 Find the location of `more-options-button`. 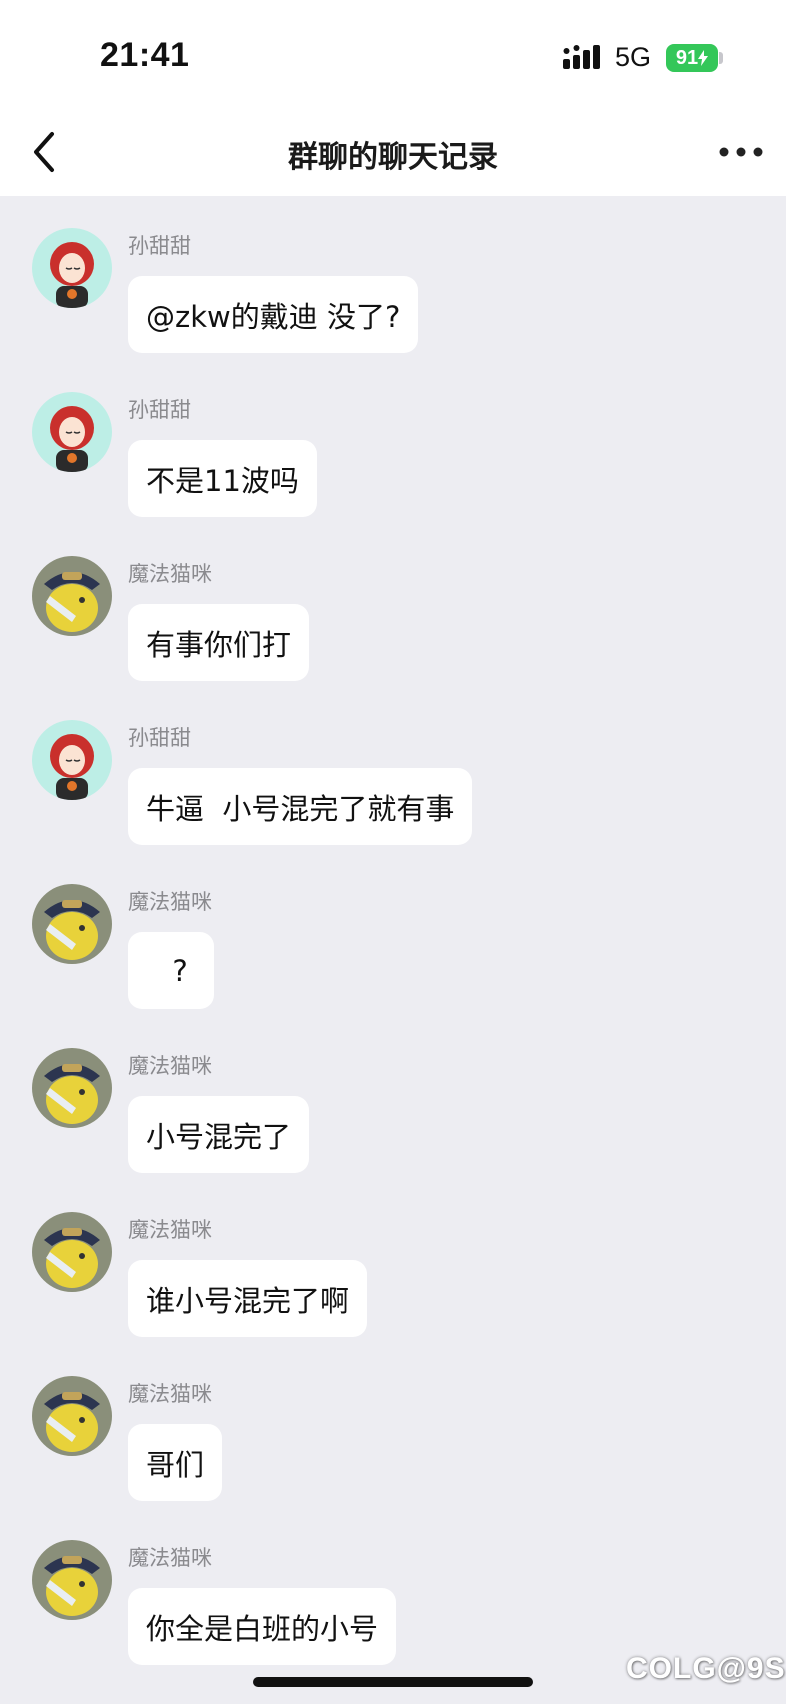

more-options-button is located at coordinates (741, 152).